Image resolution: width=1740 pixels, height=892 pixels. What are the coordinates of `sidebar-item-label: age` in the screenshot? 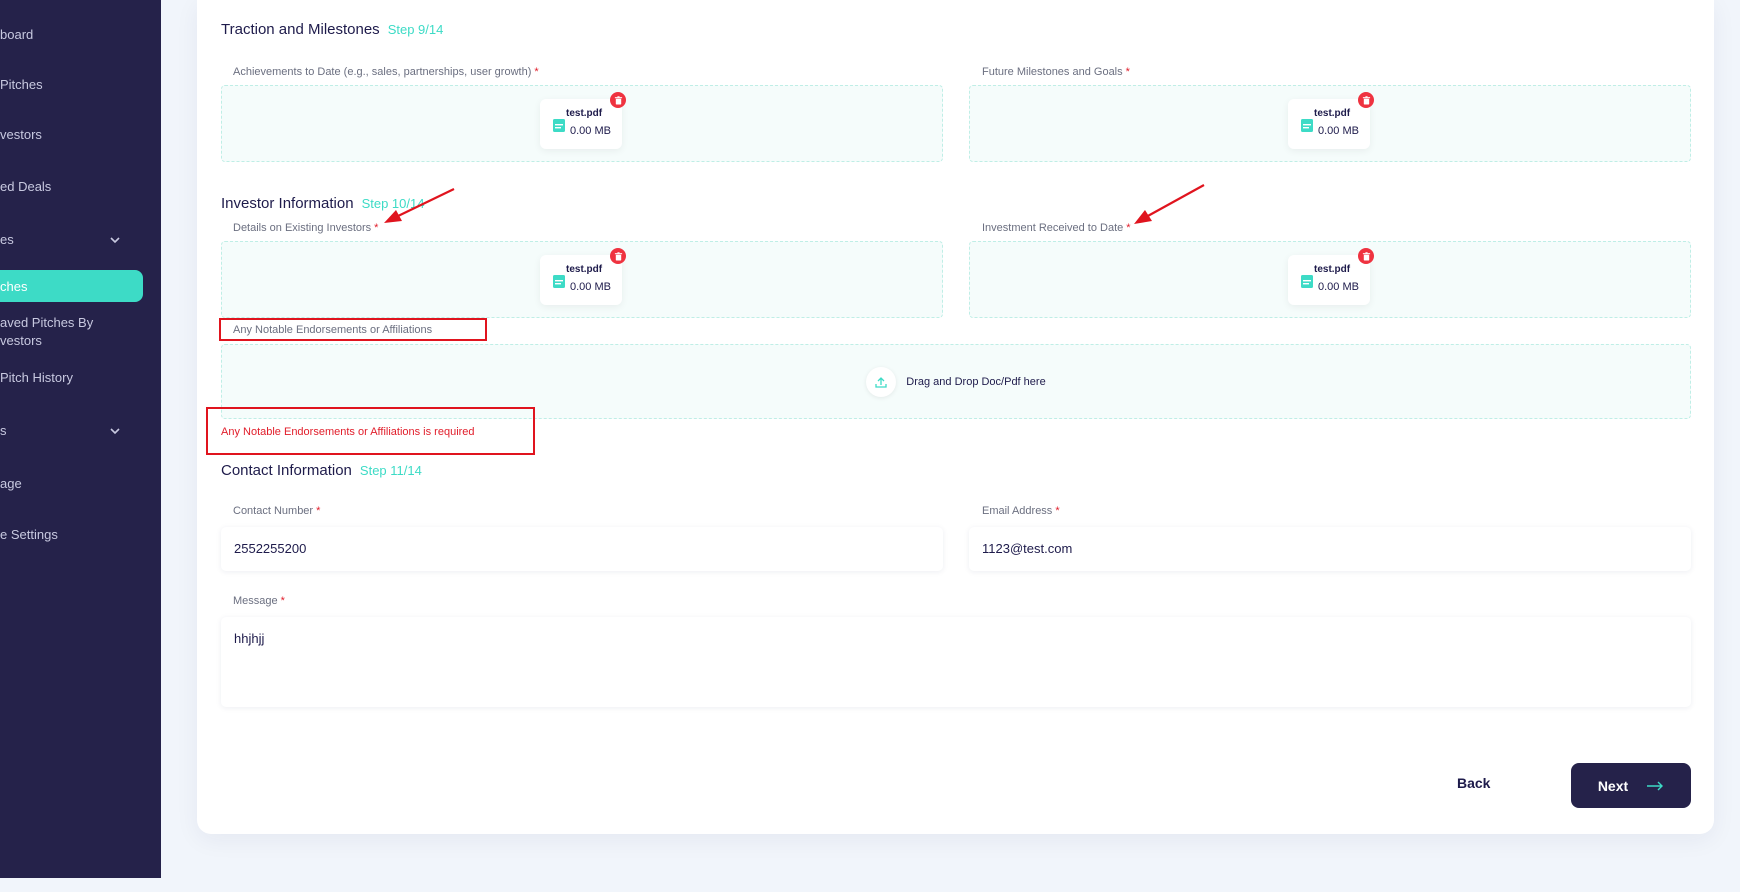 It's located at (11, 483).